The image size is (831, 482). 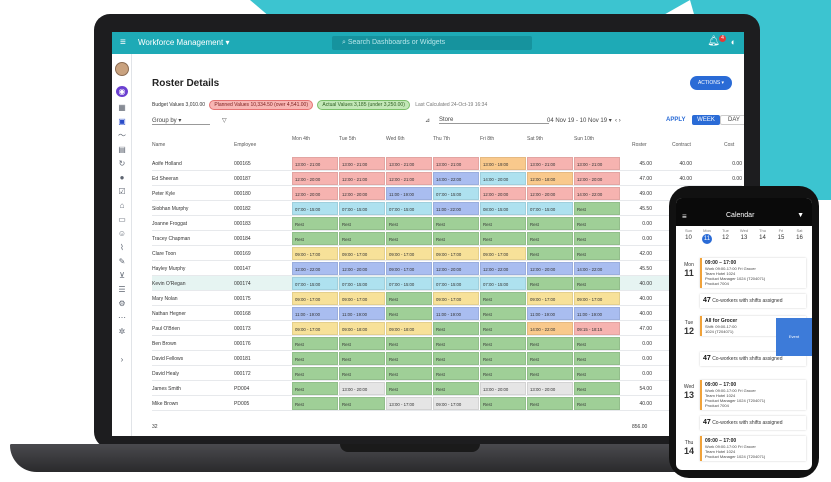 I want to click on week-day: Fri 15, so click(x=781, y=234).